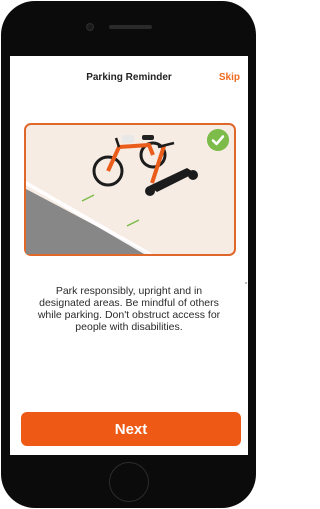 Image resolution: width=320 pixels, height=509 pixels. I want to click on skip-button: Skip, so click(229, 77).